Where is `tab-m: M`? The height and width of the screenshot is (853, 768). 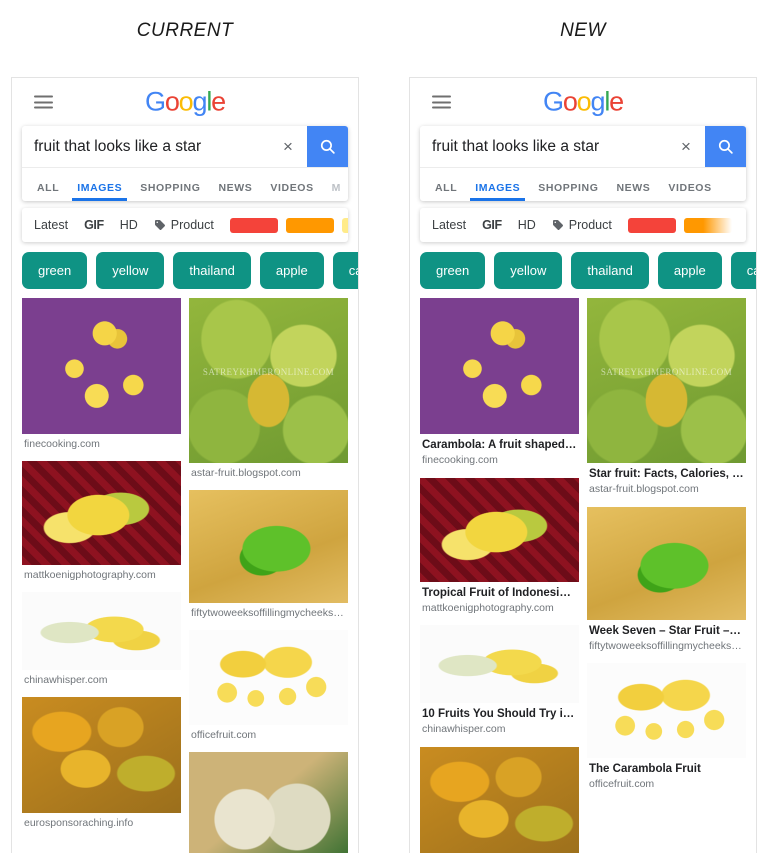
tab-m: M is located at coordinates (332, 192).